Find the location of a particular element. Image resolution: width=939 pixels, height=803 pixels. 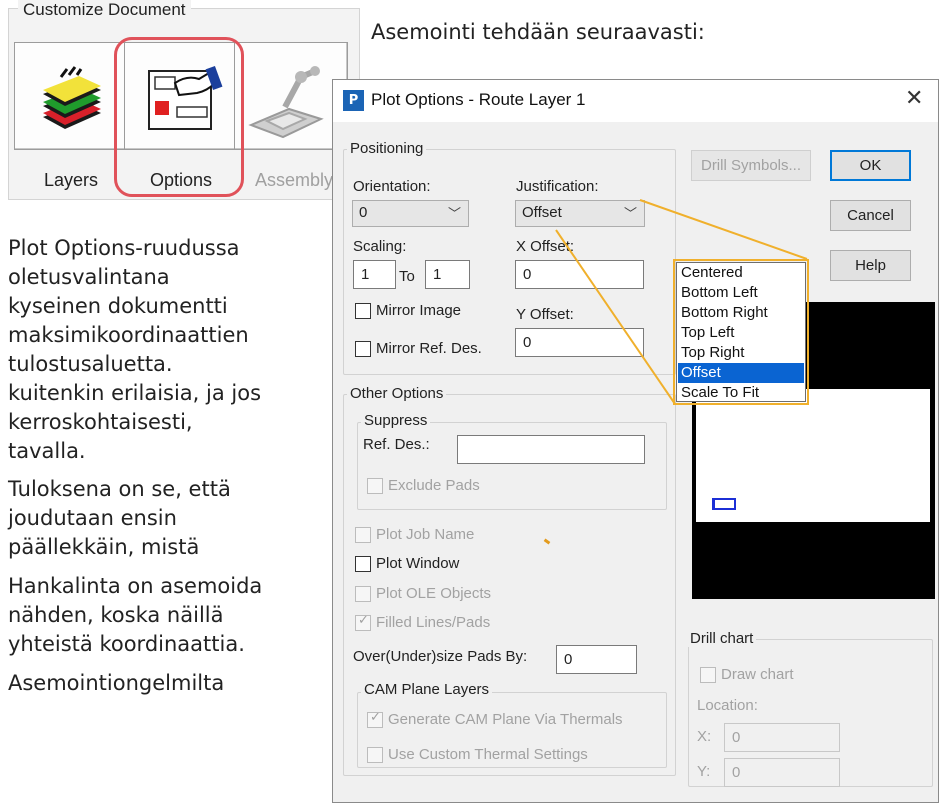

callout-line-bottom is located at coordinates (615, 317).